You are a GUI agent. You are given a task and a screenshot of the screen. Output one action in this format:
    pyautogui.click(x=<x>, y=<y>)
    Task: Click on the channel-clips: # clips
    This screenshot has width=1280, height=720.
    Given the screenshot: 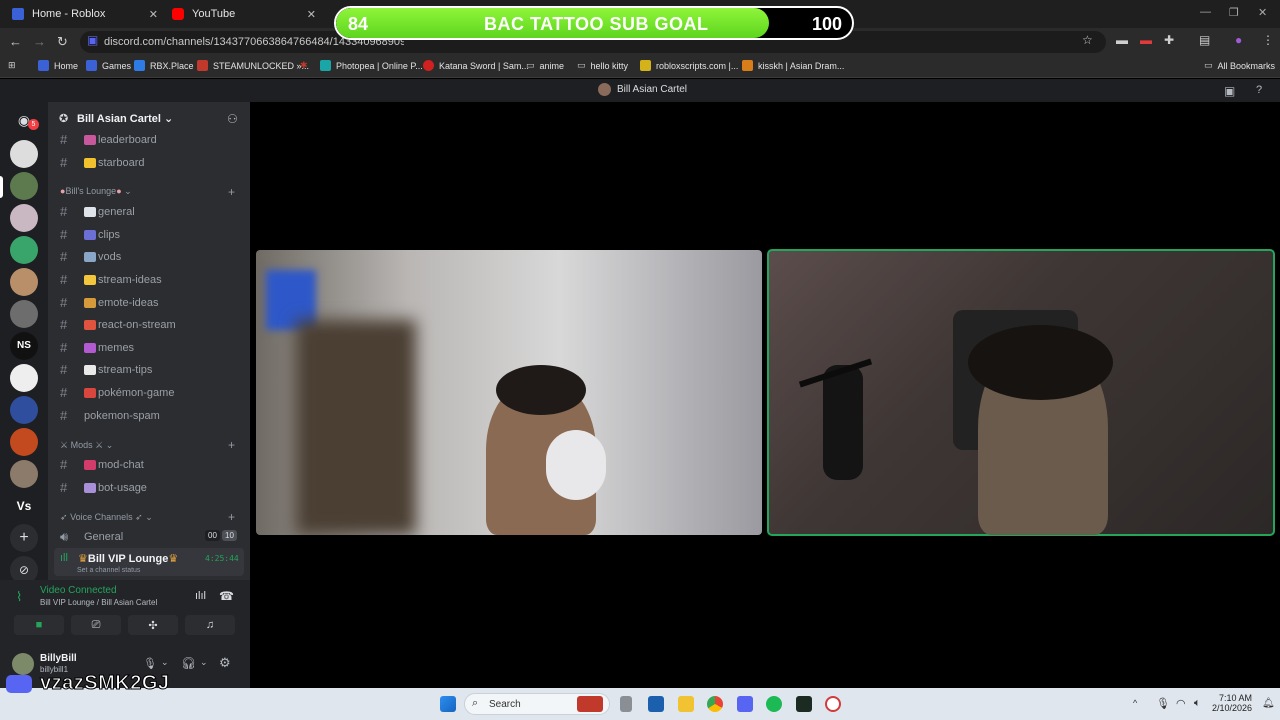 What is the action you would take?
    pyautogui.click(x=90, y=234)
    